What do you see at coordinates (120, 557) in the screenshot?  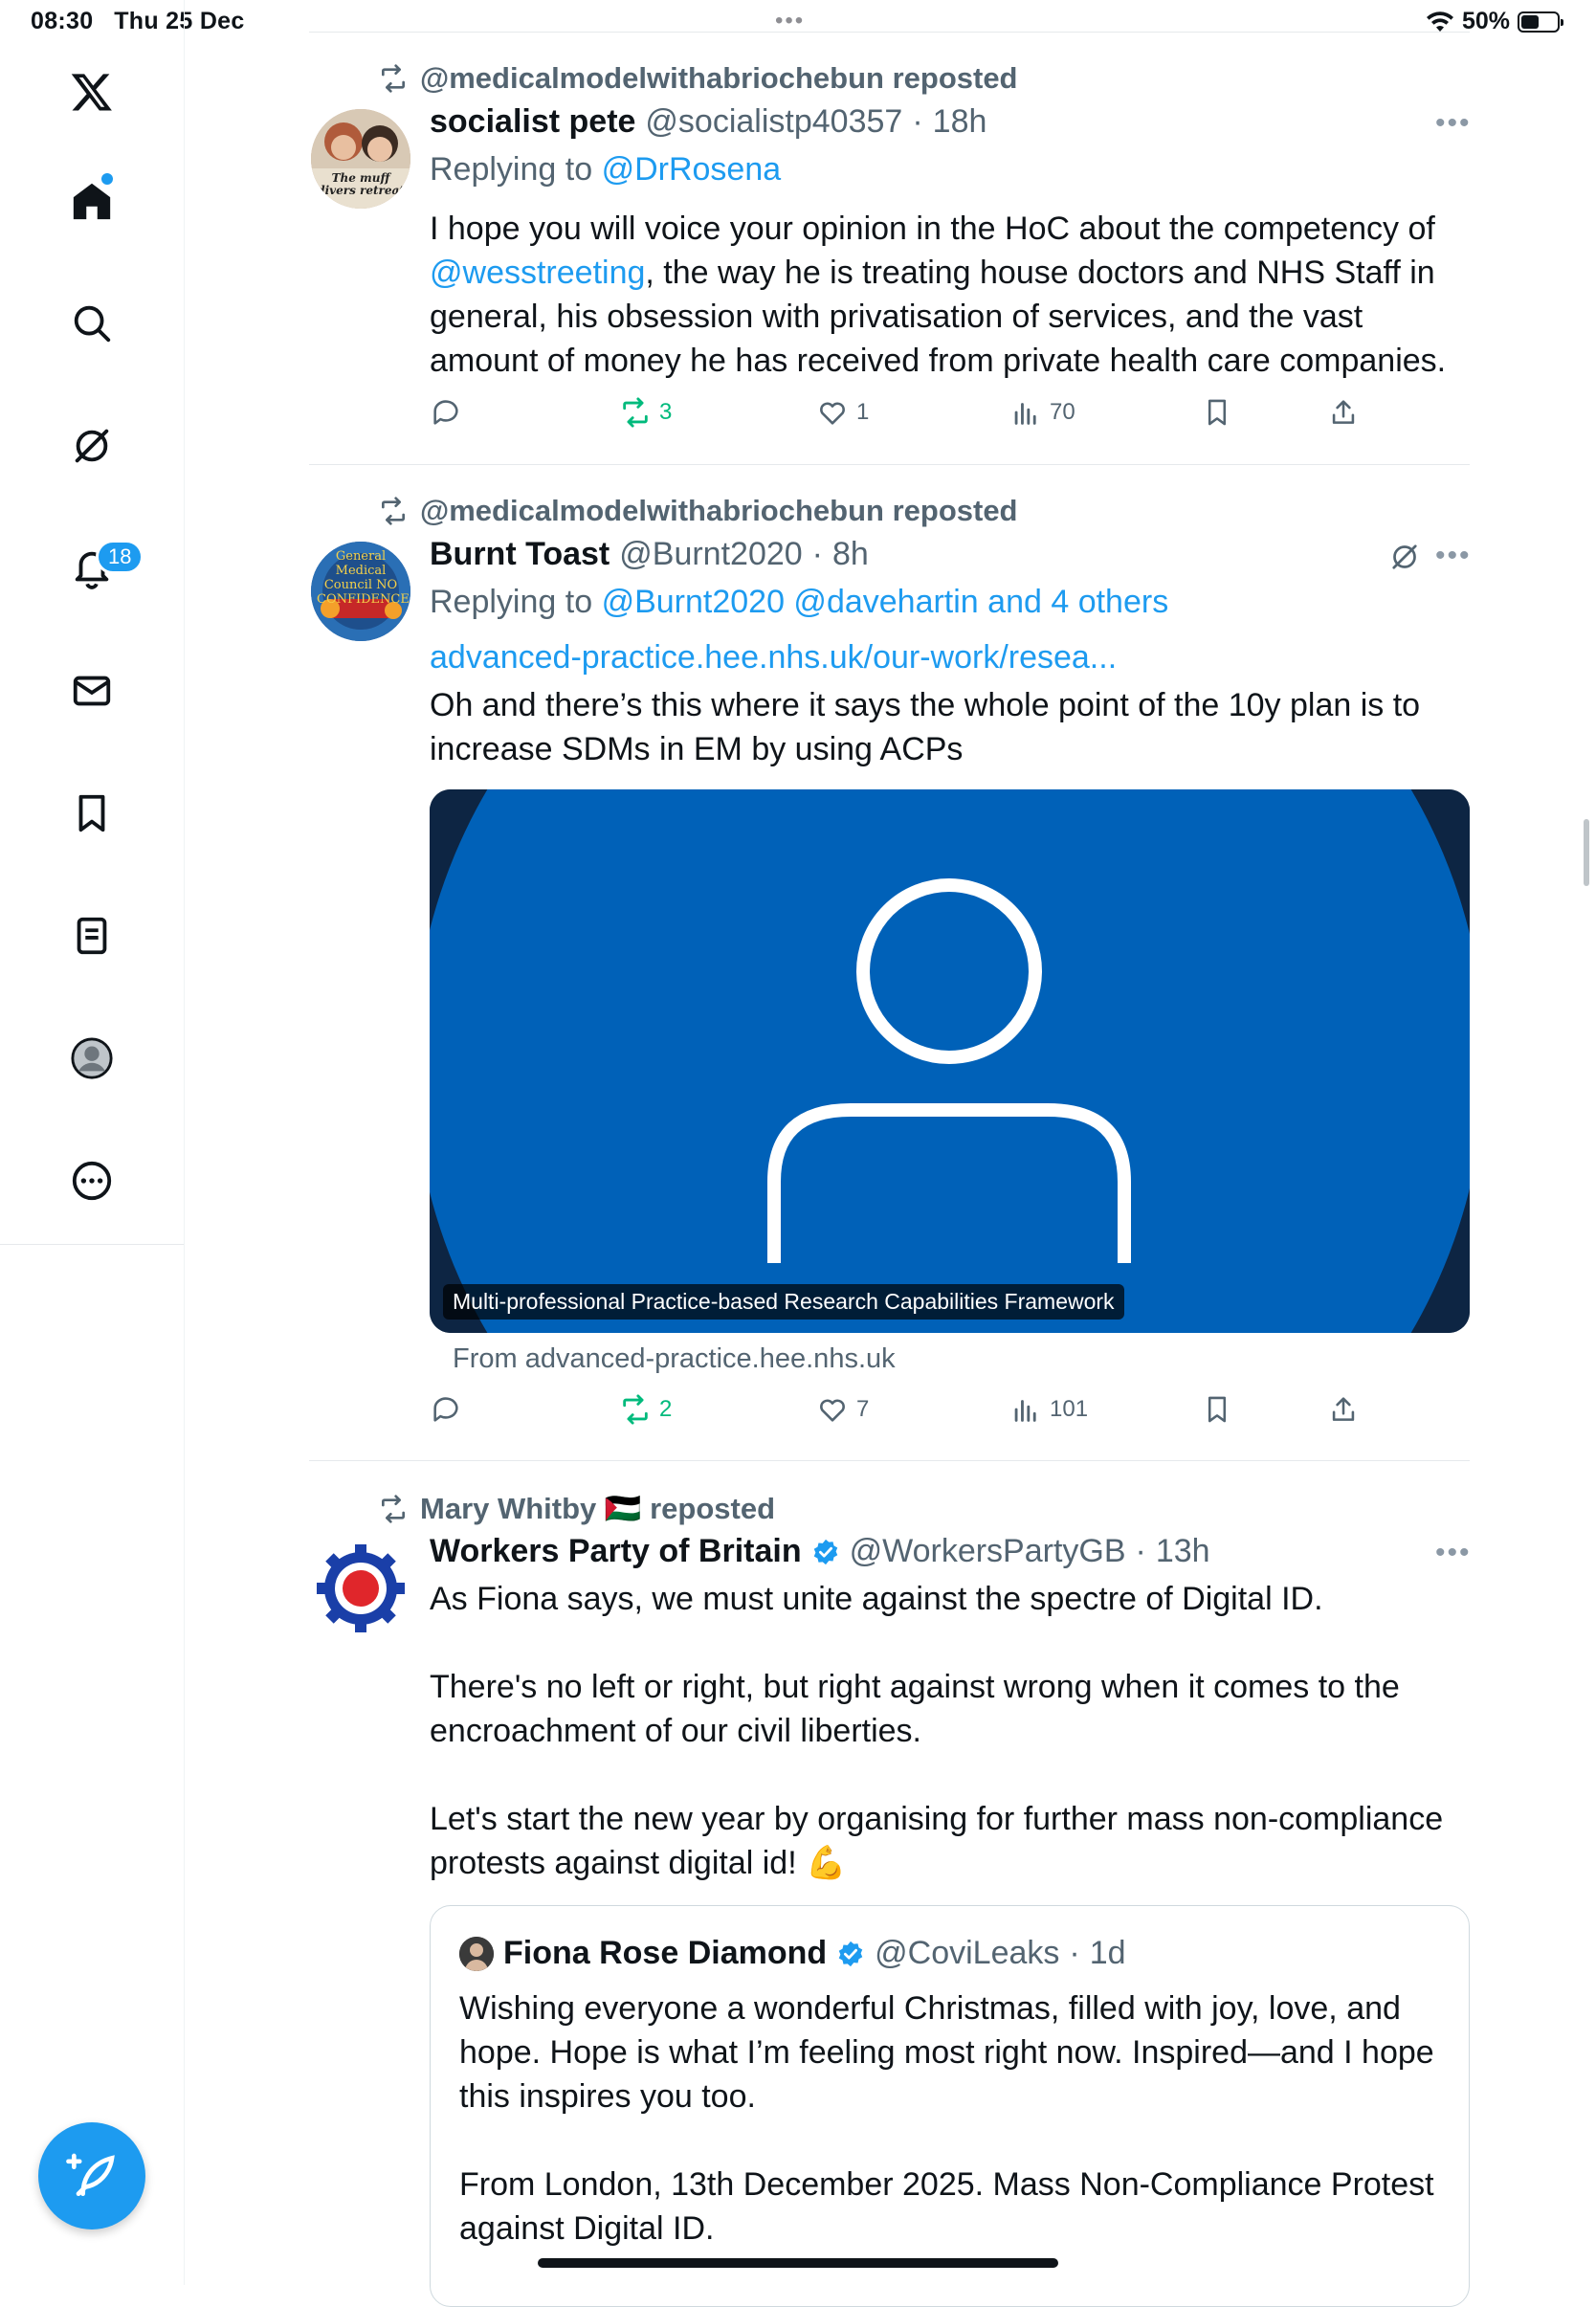 I see `notifications-badge: 18` at bounding box center [120, 557].